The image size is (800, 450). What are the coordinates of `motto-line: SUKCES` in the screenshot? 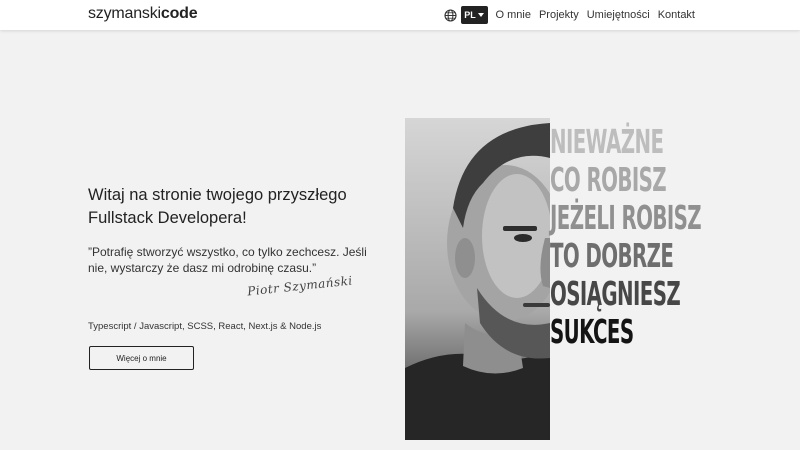 It's located at (592, 331).